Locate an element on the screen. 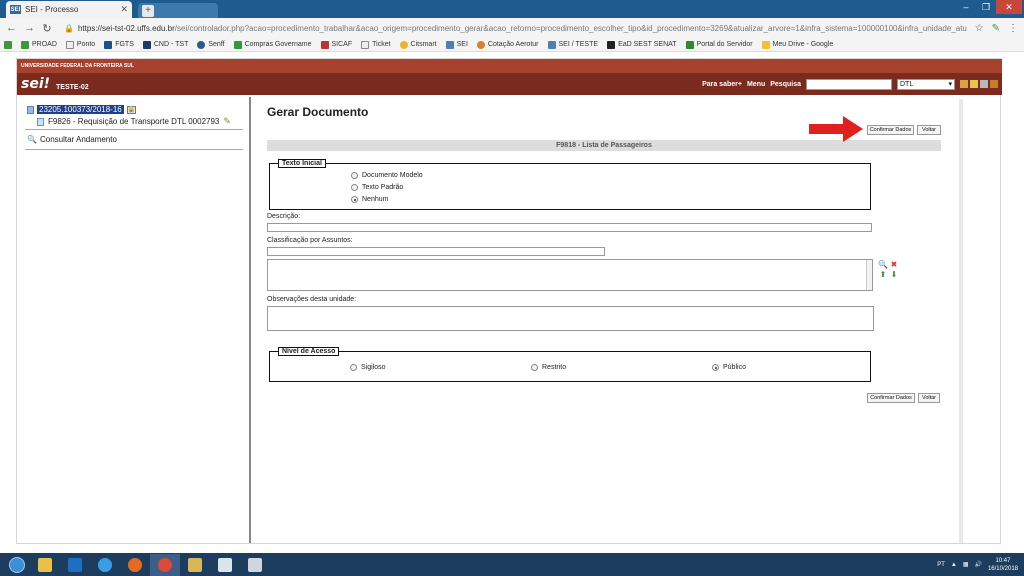 This screenshot has width=1024, height=576. consultar-andamento-link: 🔍 Consultar Andamento is located at coordinates (72, 139).